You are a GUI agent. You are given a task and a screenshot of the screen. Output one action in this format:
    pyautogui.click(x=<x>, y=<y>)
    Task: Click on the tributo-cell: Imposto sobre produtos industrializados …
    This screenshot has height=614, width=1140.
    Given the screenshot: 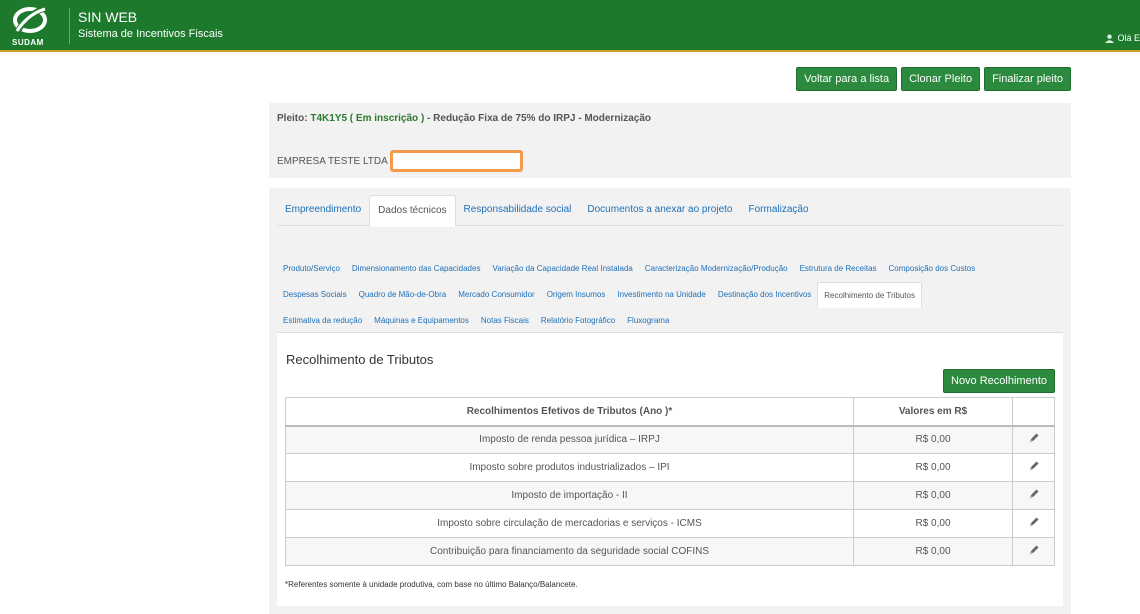 What is the action you would take?
    pyautogui.click(x=569, y=467)
    